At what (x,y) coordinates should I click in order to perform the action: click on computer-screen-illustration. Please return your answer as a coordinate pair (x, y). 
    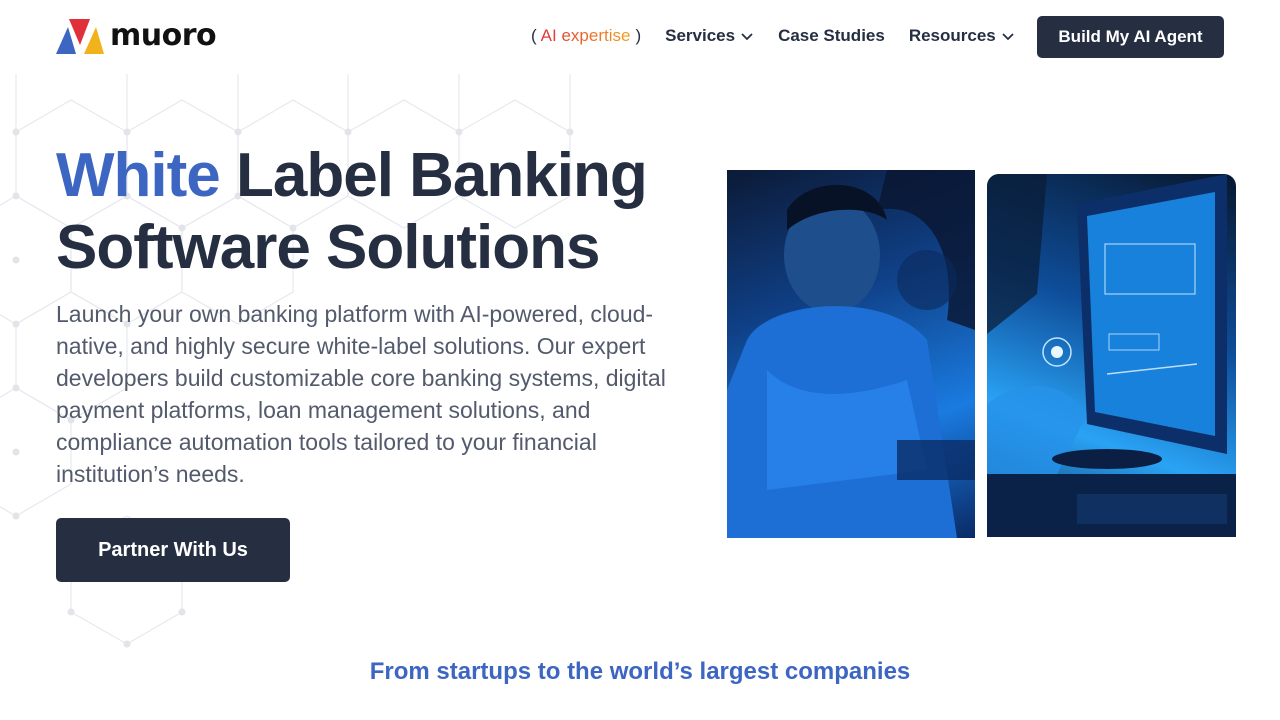
    Looking at the image, I should click on (1111, 355).